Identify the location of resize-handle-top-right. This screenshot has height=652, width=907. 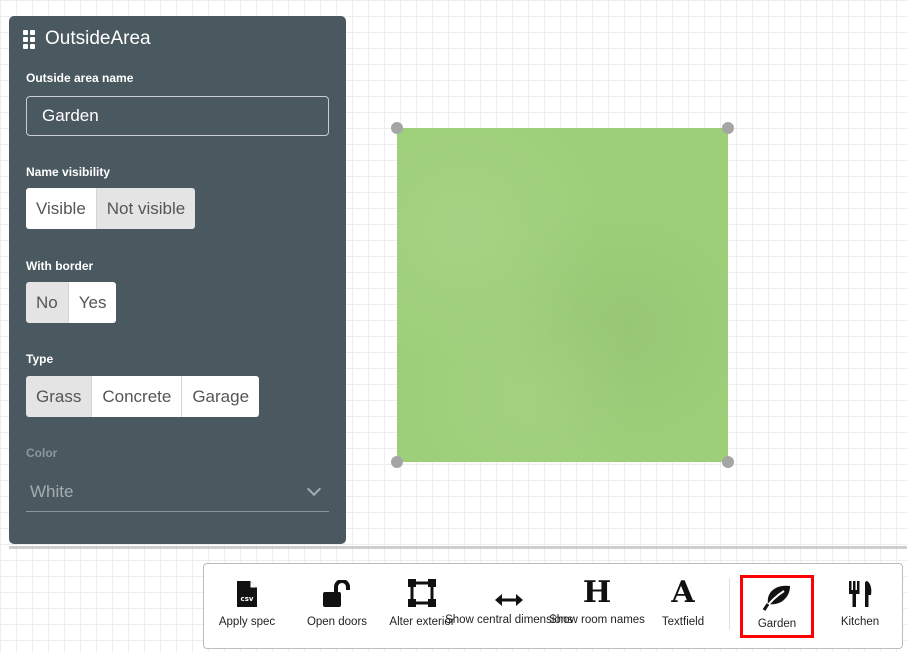
(728, 128).